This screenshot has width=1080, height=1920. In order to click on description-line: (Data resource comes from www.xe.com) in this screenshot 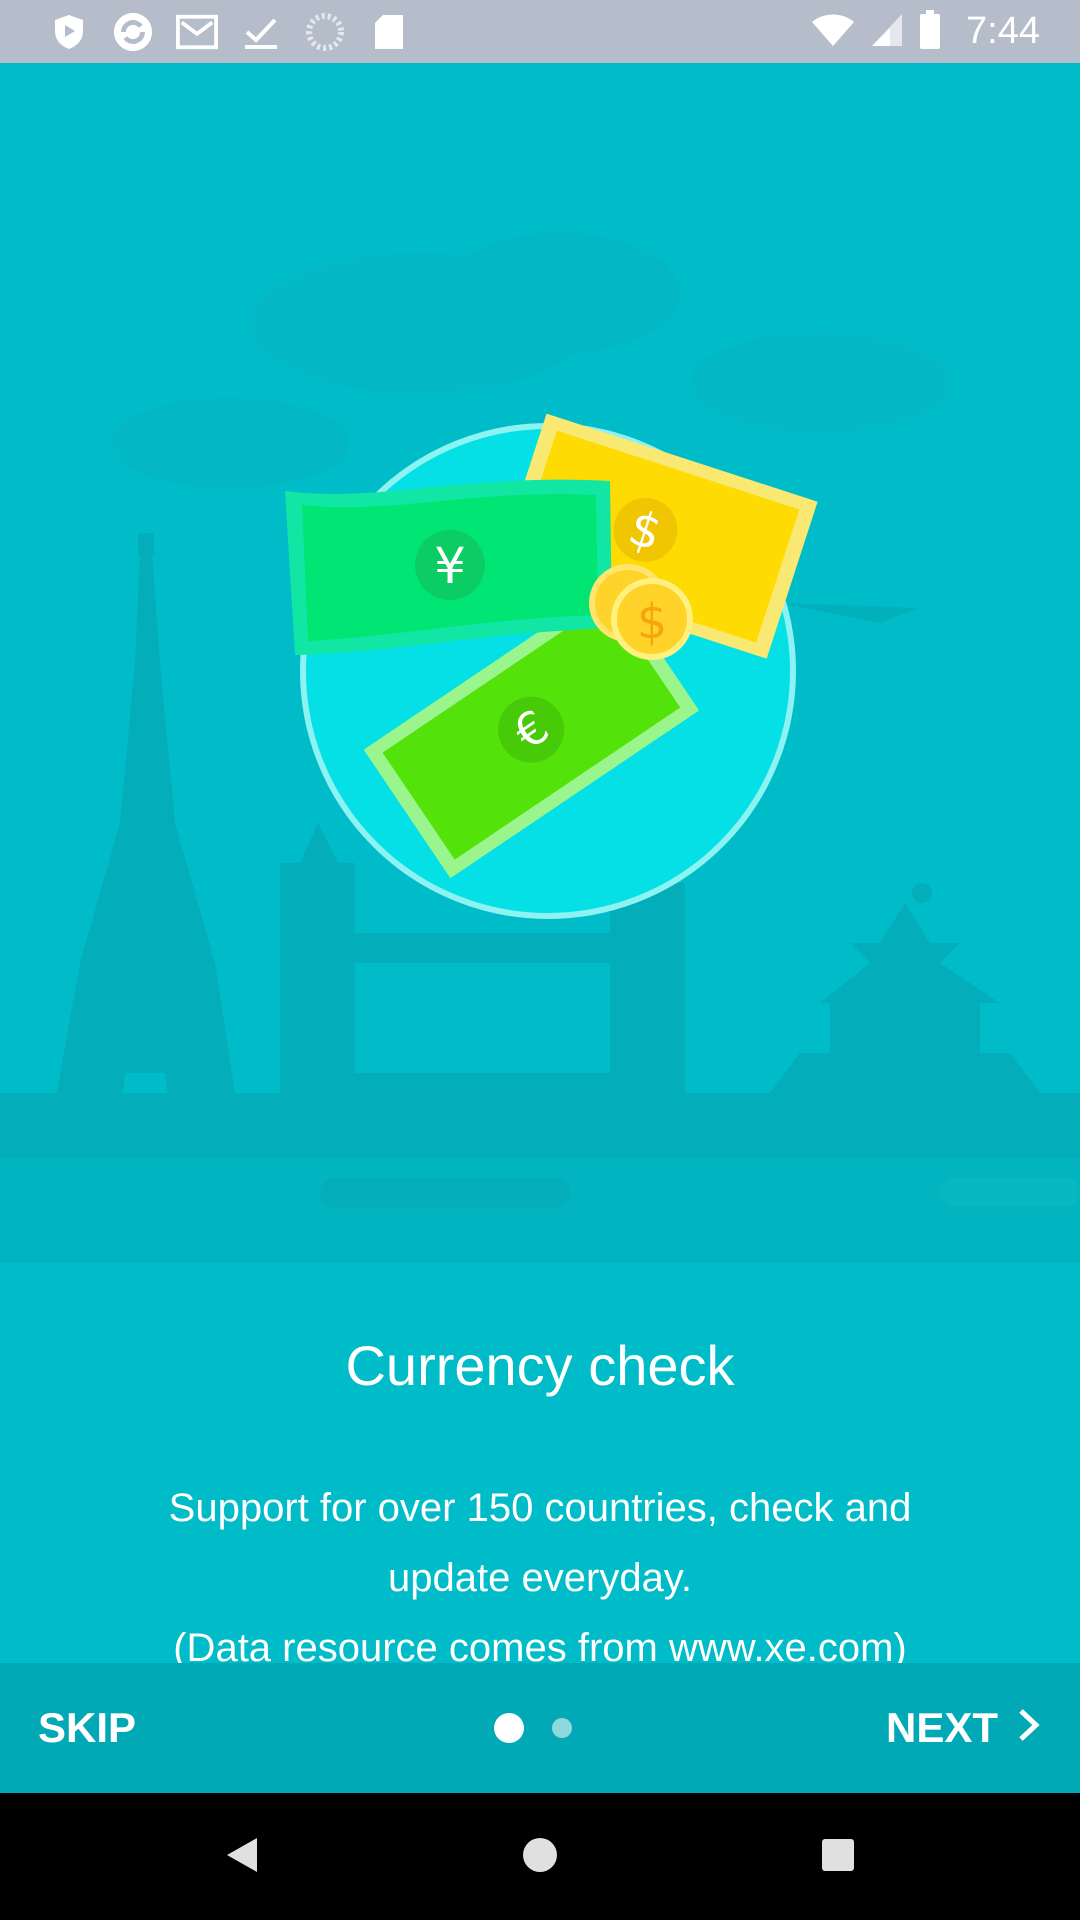, I will do `click(540, 1644)`.